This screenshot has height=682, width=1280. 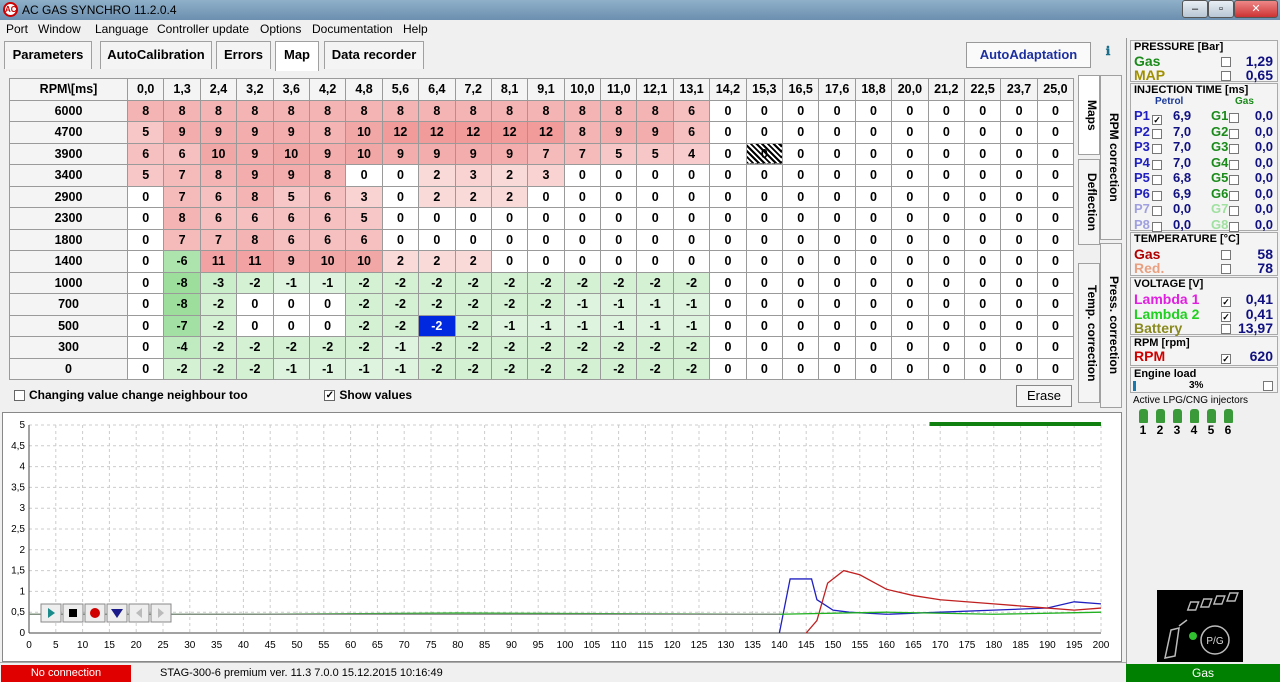 What do you see at coordinates (291, 153) in the screenshot?
I see `grid-cell: 10` at bounding box center [291, 153].